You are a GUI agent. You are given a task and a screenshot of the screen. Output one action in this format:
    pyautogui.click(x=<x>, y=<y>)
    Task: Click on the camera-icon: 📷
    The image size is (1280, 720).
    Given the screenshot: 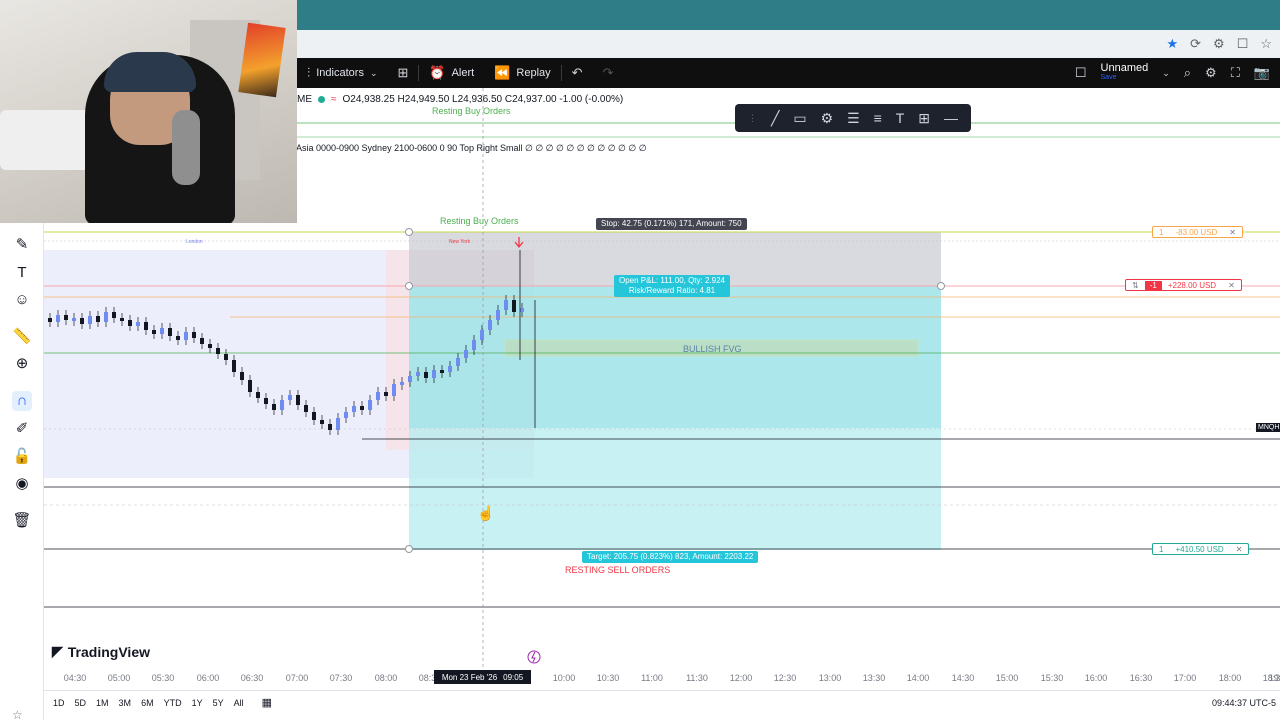 What is the action you would take?
    pyautogui.click(x=1262, y=73)
    